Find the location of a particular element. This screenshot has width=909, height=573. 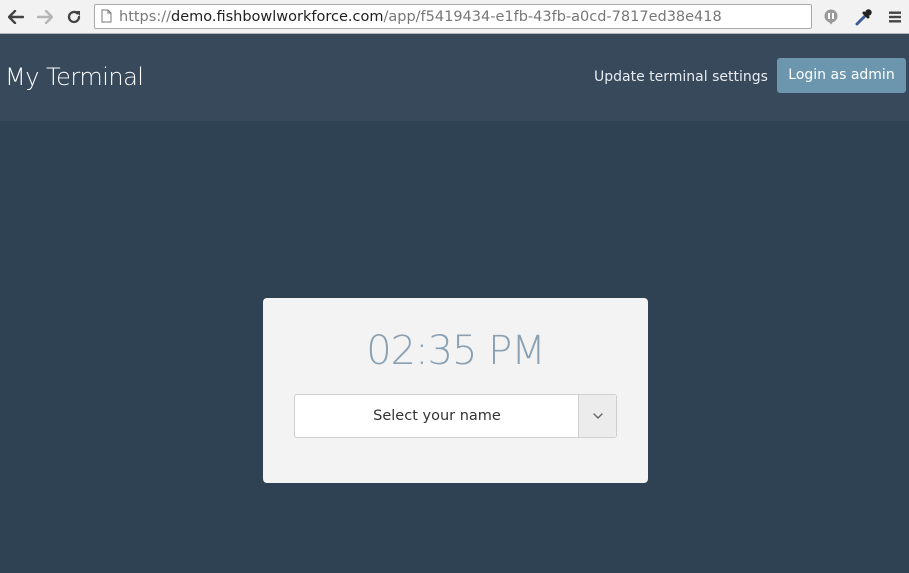

update-terminal-settings-link: Update terminal settings is located at coordinates (681, 77).